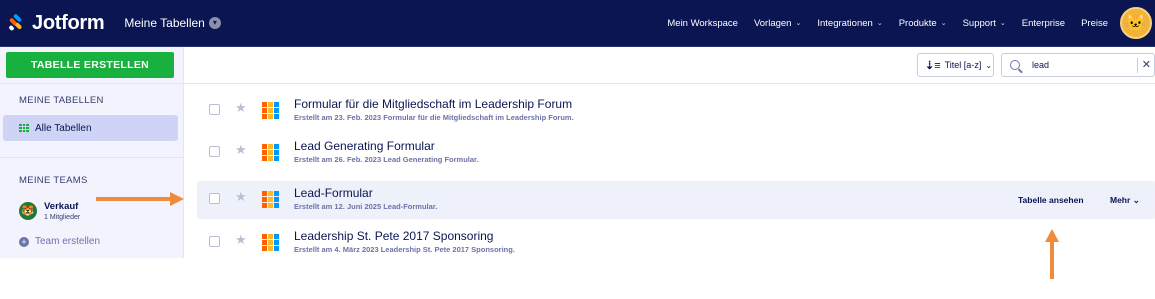 The image size is (1155, 299). I want to click on breadcrumb: Meine Tabellen ▾, so click(172, 23).